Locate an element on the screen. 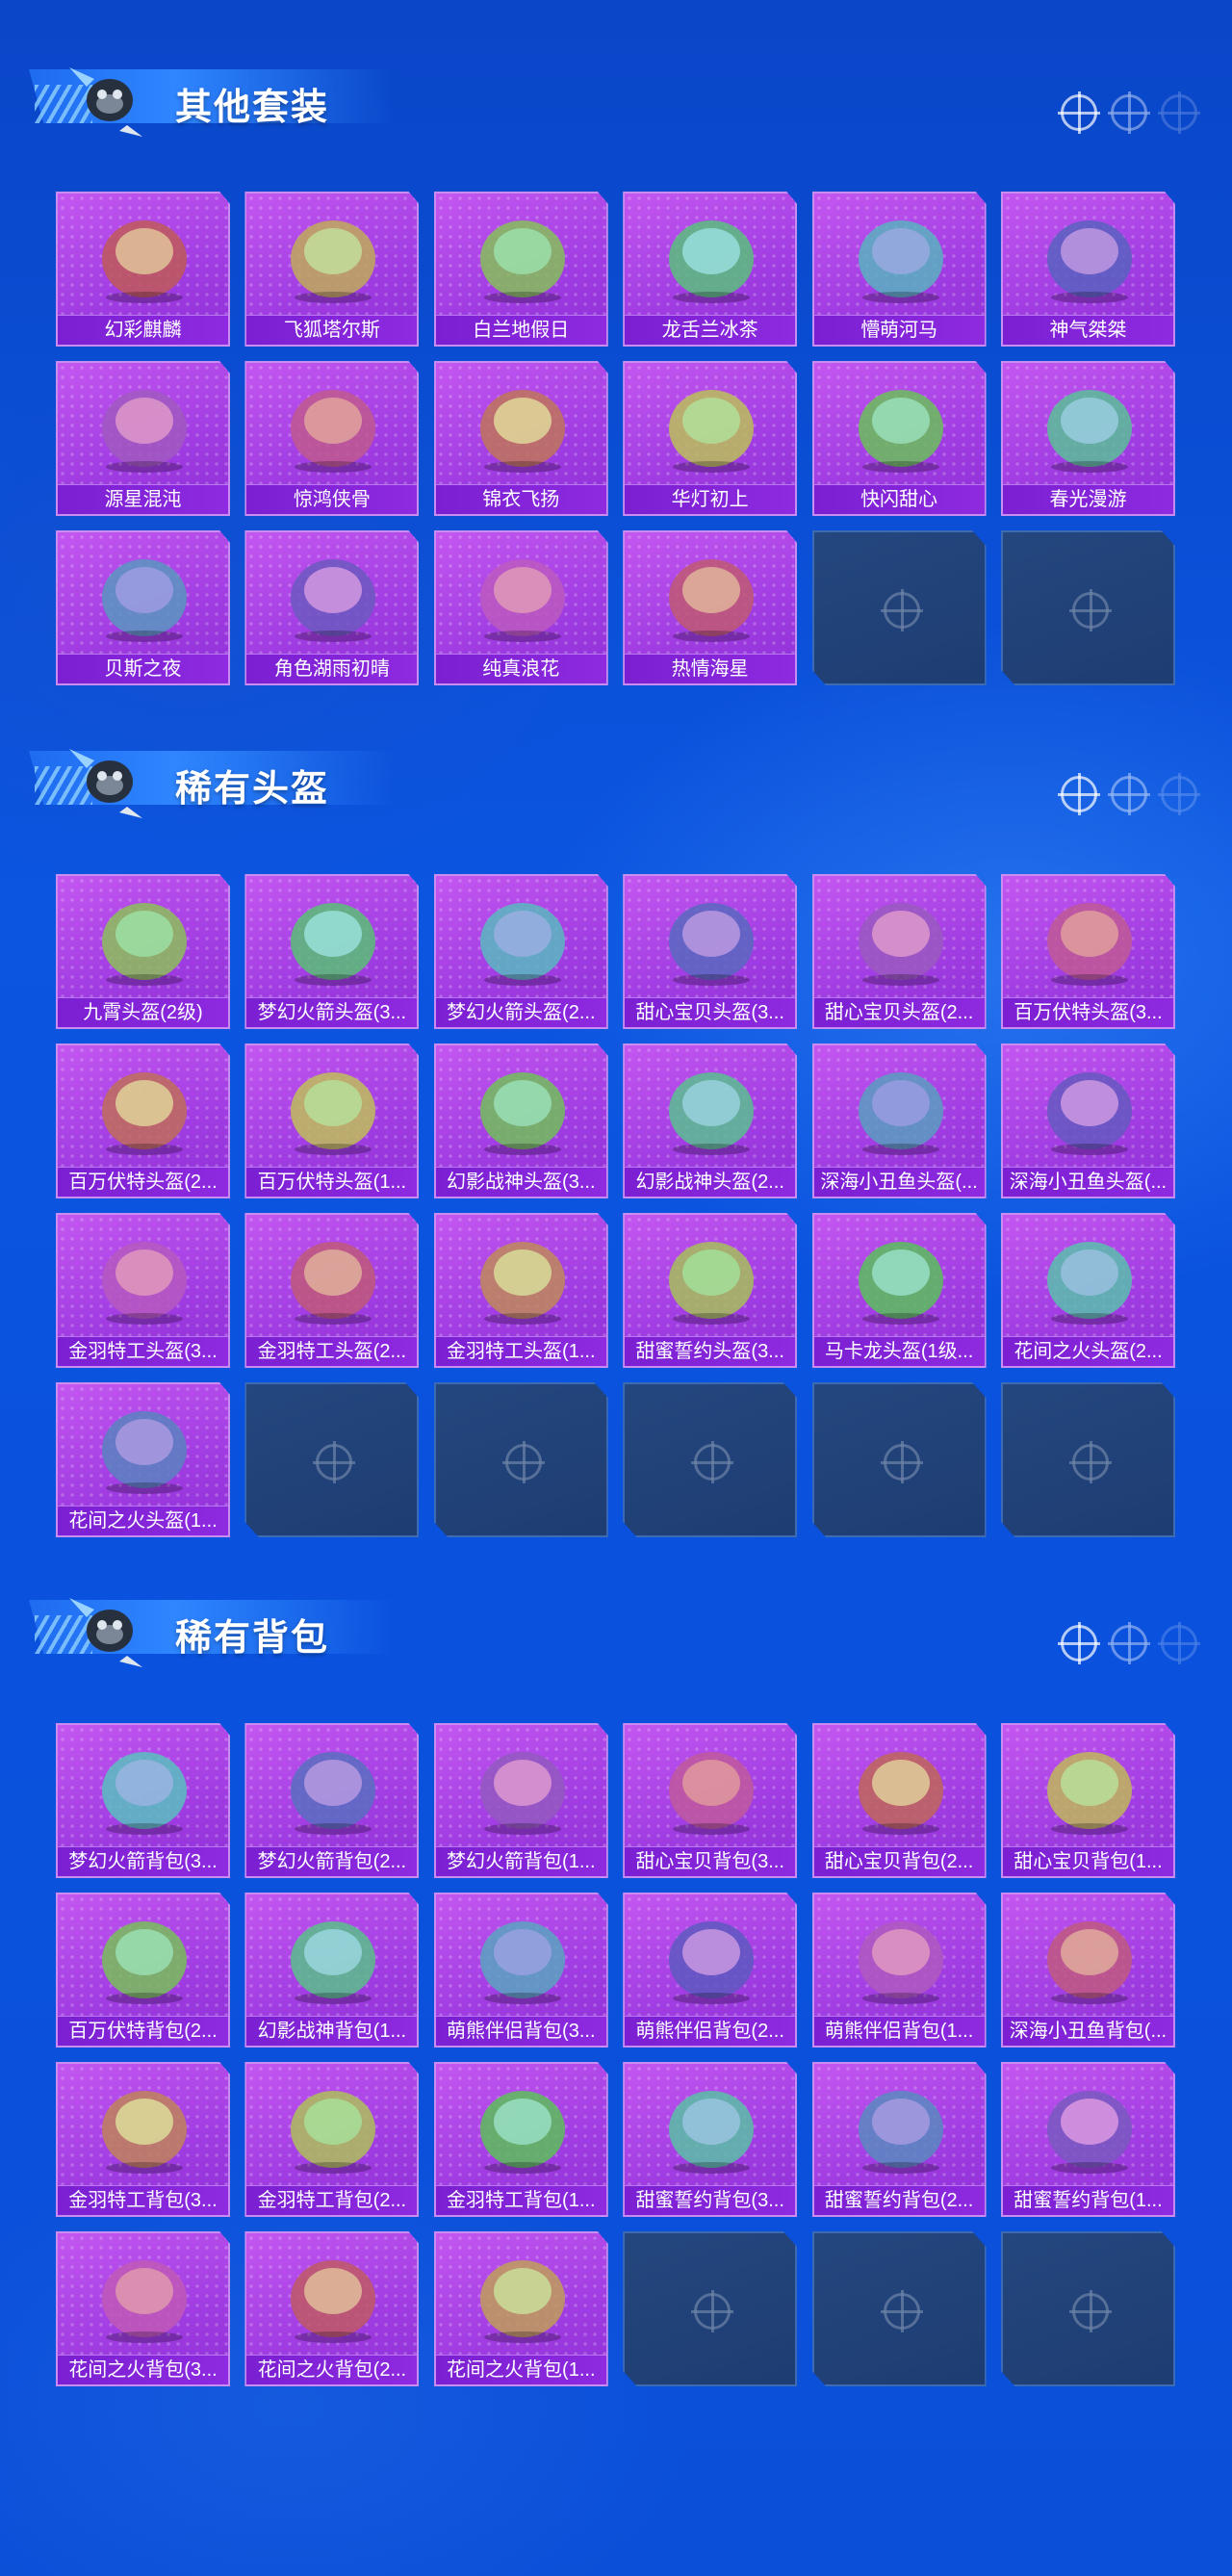  item-label: 纯真浪花 is located at coordinates (520, 668).